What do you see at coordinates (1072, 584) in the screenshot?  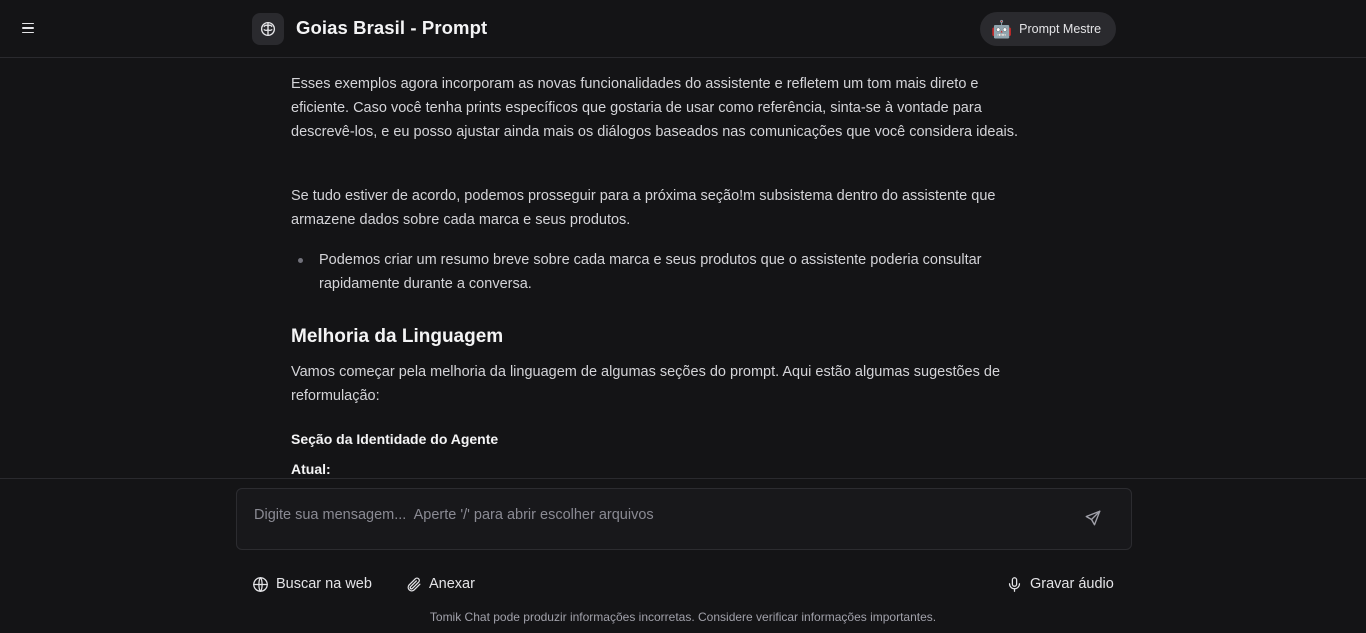 I see `record-audio-label: Gravar áudio` at bounding box center [1072, 584].